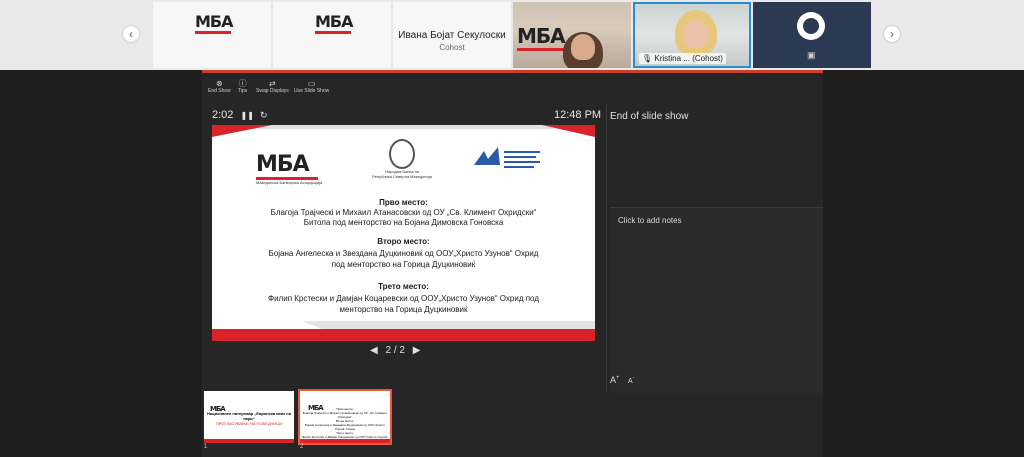  Describe the element at coordinates (649, 116) in the screenshot. I see `next-slide-preview-label: End of slide show` at that location.